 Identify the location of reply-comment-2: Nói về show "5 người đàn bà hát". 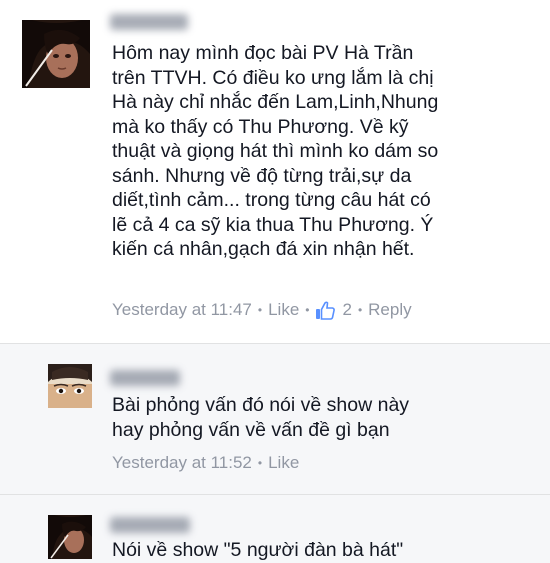
(275, 528).